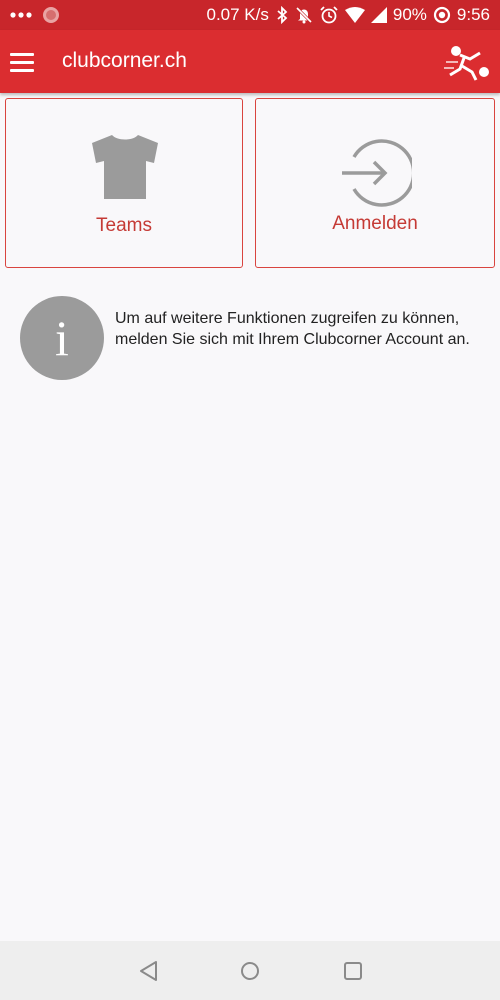 The height and width of the screenshot is (1000, 500). Describe the element at coordinates (353, 971) in the screenshot. I see `recents-icon` at that location.